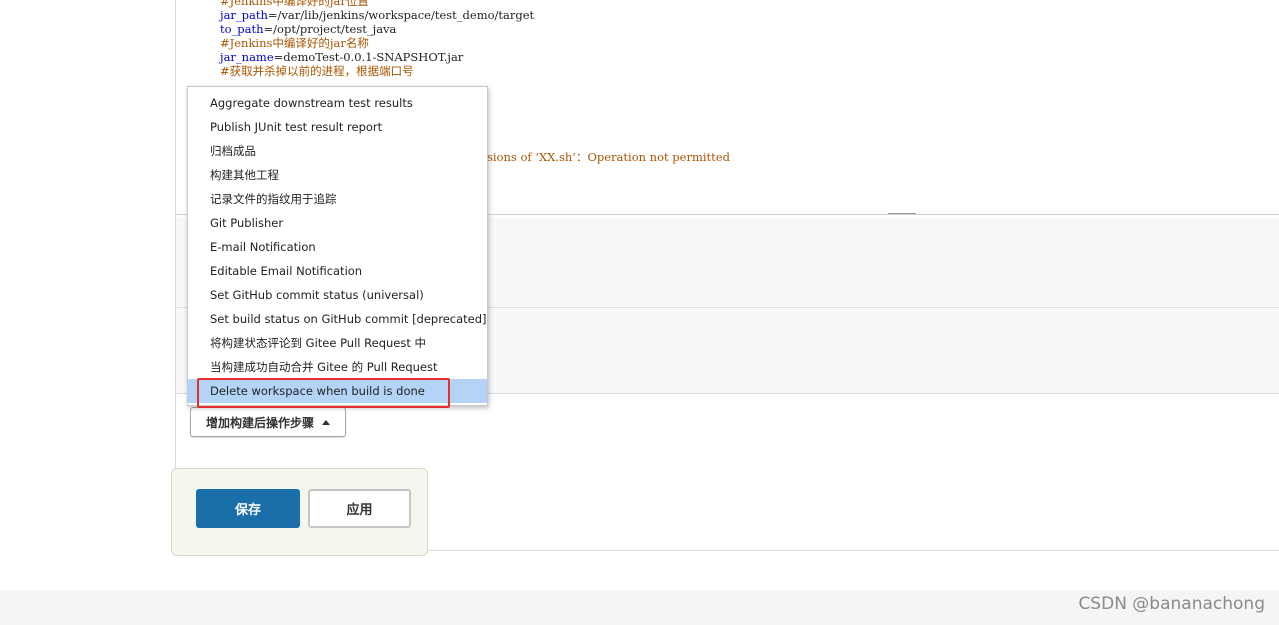  I want to click on menu-item-aggregate-downstream: Aggregate downstream test results, so click(337, 103).